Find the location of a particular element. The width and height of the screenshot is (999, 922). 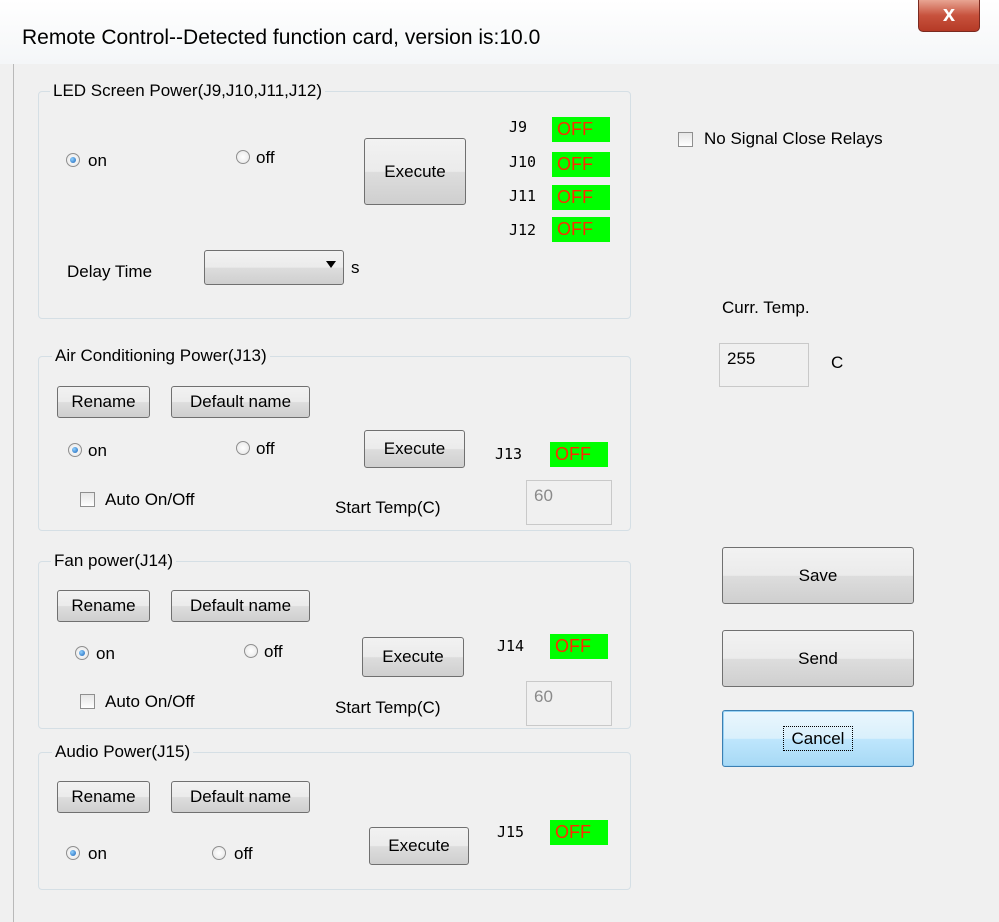

cancel-button-label: Cancel is located at coordinates (818, 738).